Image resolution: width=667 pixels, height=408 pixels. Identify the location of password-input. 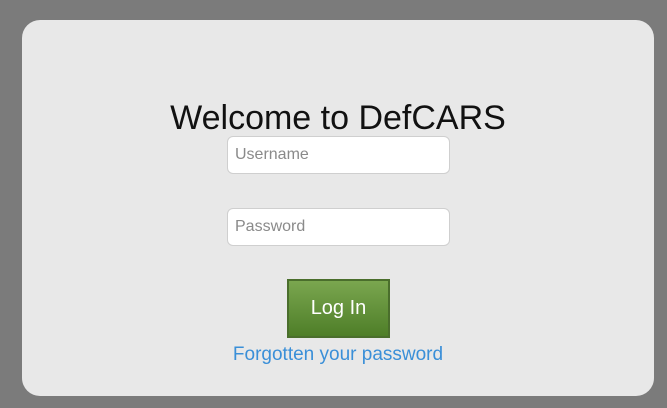
(338, 227).